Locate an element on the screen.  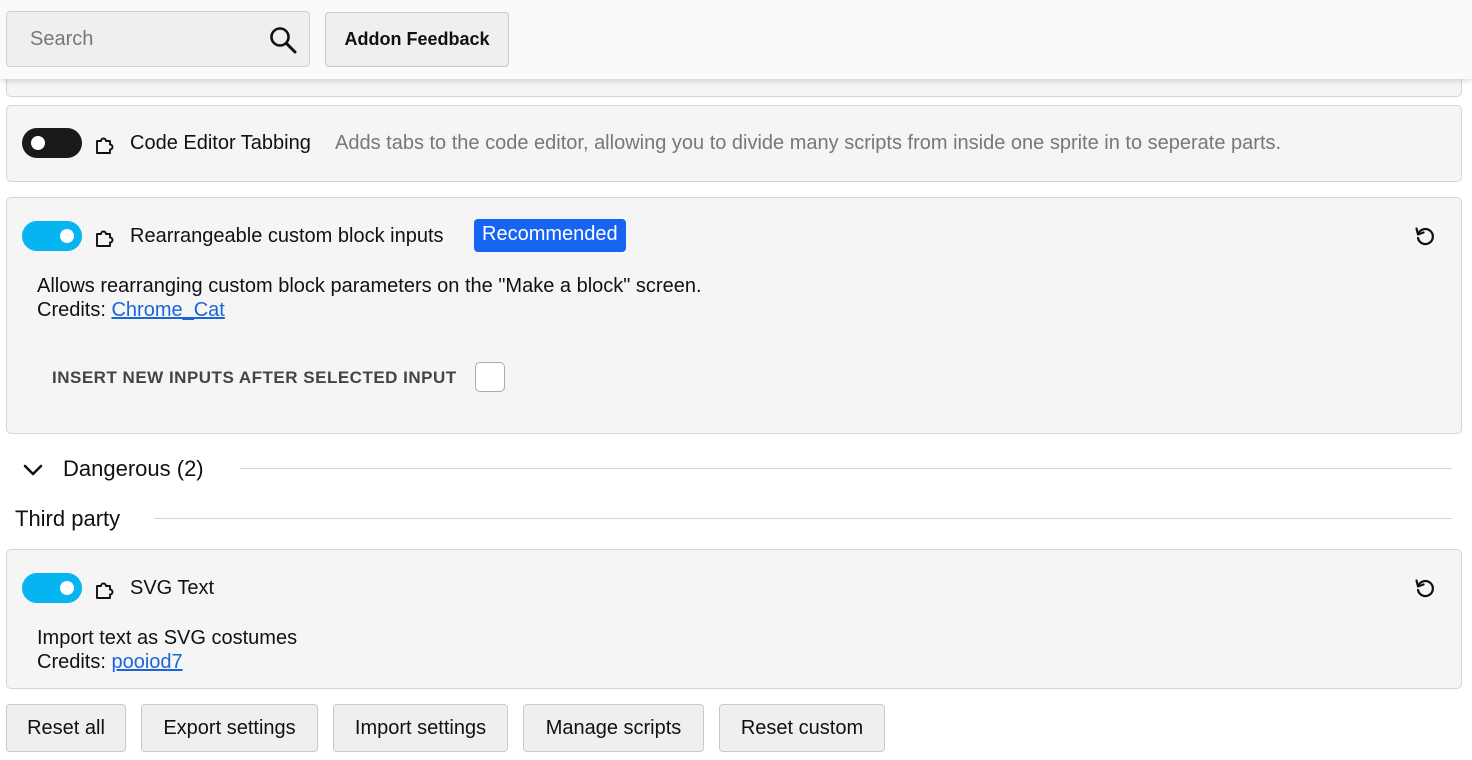
addon-credits: Credits: Chrome_Cat is located at coordinates (131, 310).